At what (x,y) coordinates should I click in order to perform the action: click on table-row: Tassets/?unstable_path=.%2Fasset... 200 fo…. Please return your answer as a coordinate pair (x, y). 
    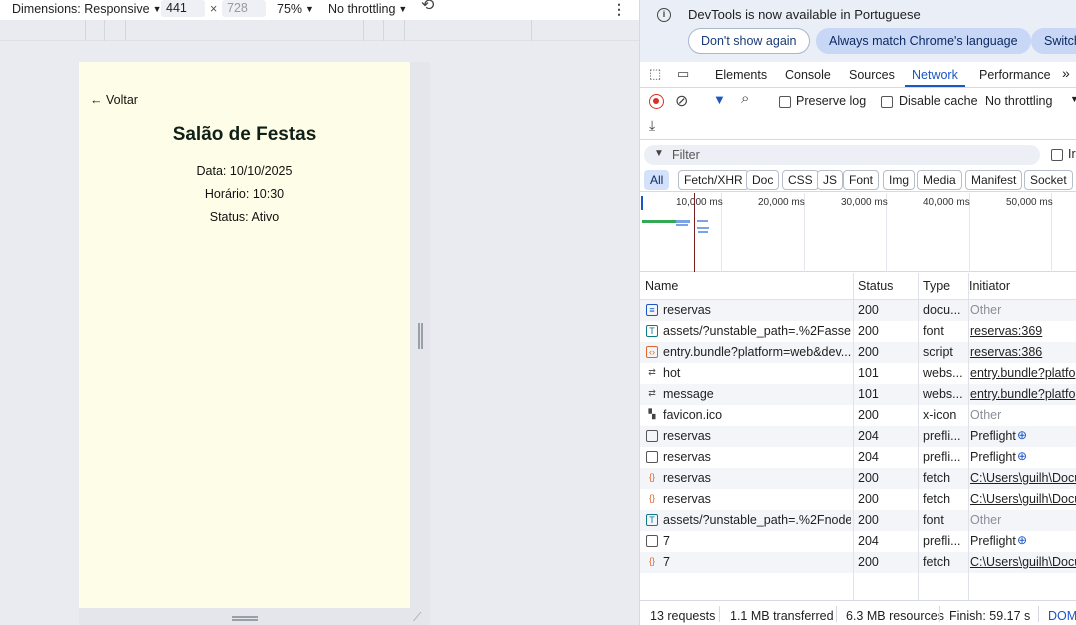
    Looking at the image, I should click on (858, 331).